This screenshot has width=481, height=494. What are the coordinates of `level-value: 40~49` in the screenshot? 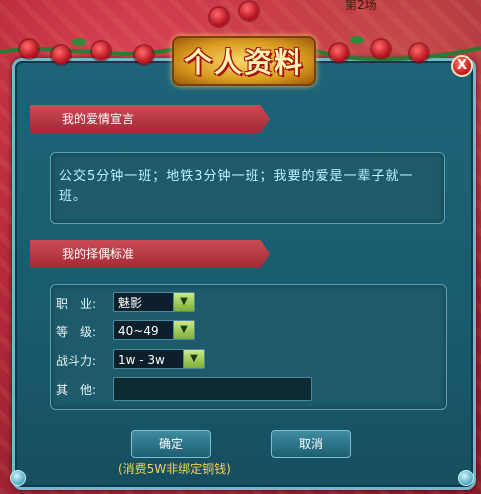 It's located at (138, 331).